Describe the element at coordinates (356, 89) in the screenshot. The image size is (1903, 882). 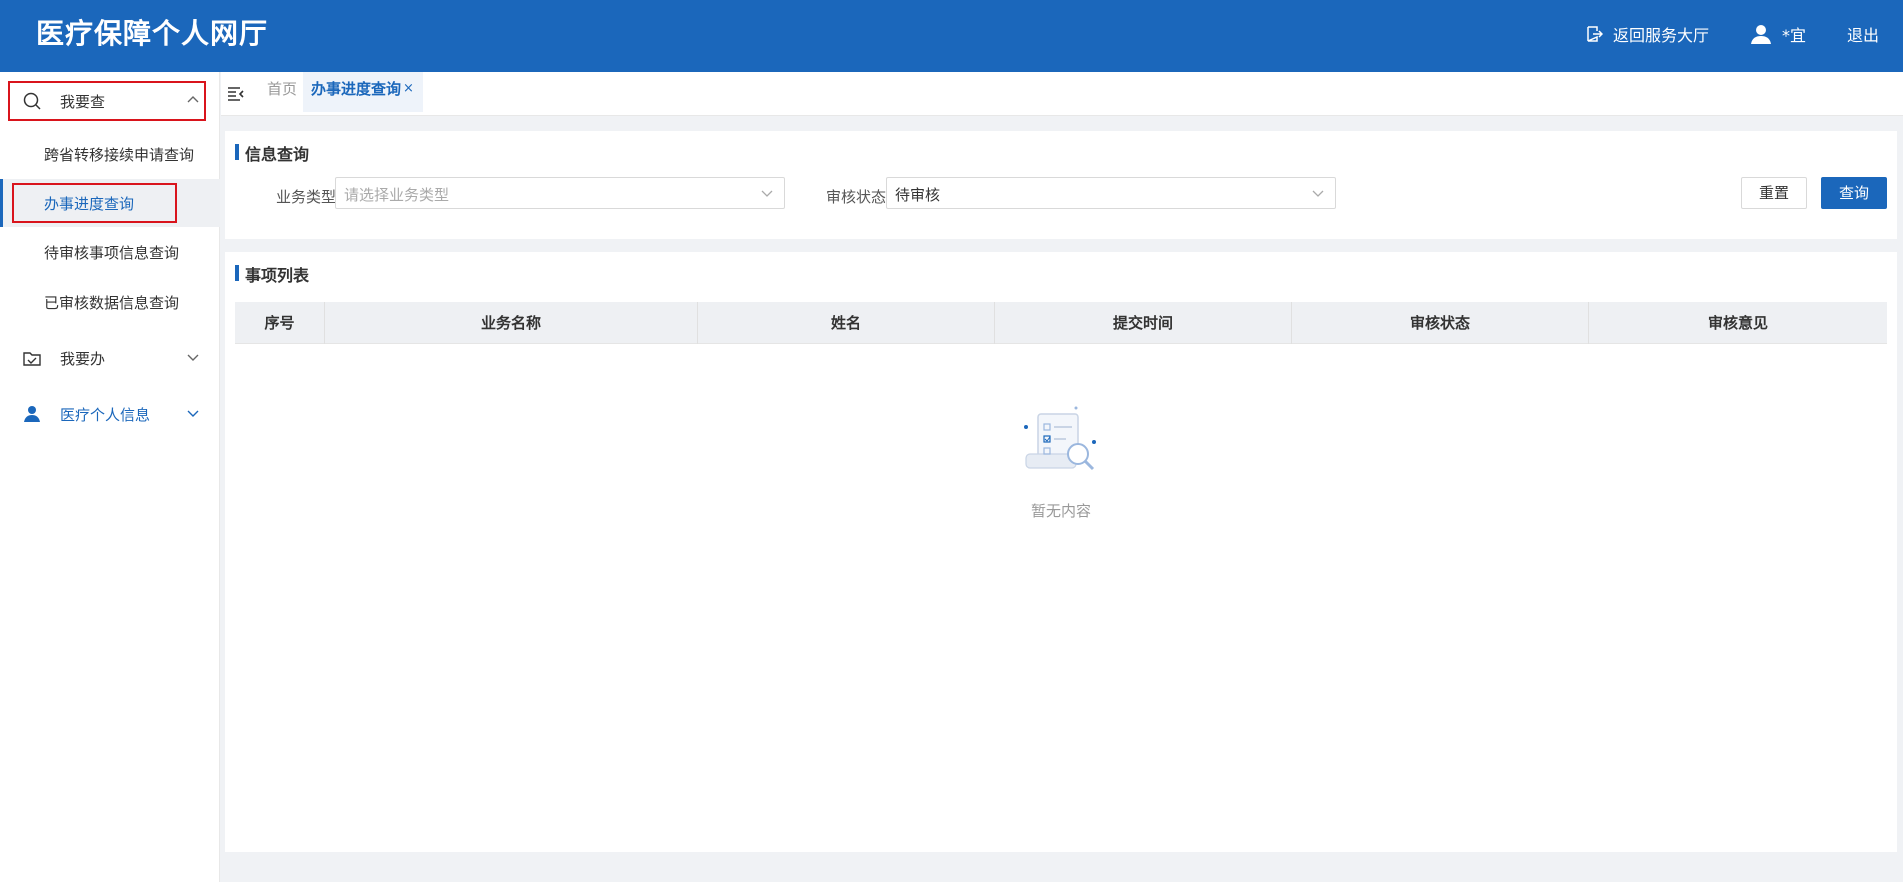
I see `tab-progress-query-label: 办事进度查询` at that location.